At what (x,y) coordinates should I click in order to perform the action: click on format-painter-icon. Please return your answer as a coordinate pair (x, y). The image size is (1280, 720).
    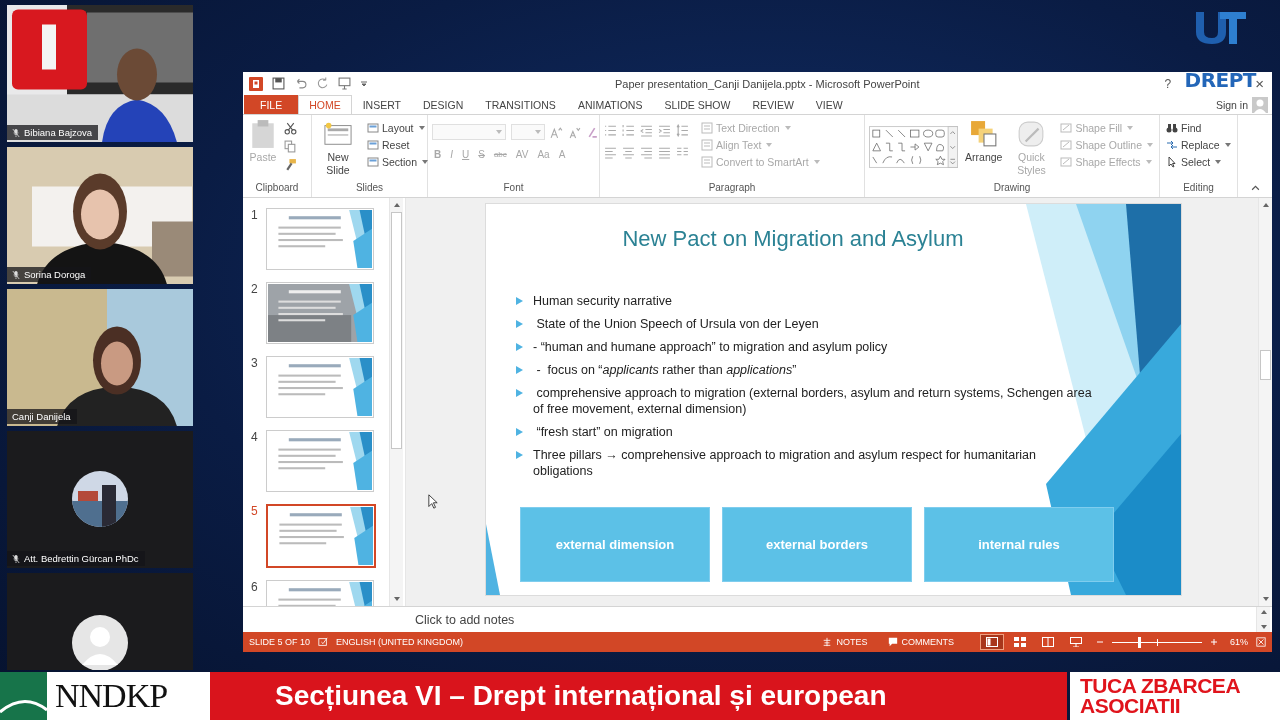
    Looking at the image, I should click on (290, 164).